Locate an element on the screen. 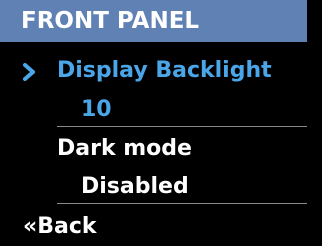 The image size is (326, 246). chevron-right-icon is located at coordinates (29, 72).